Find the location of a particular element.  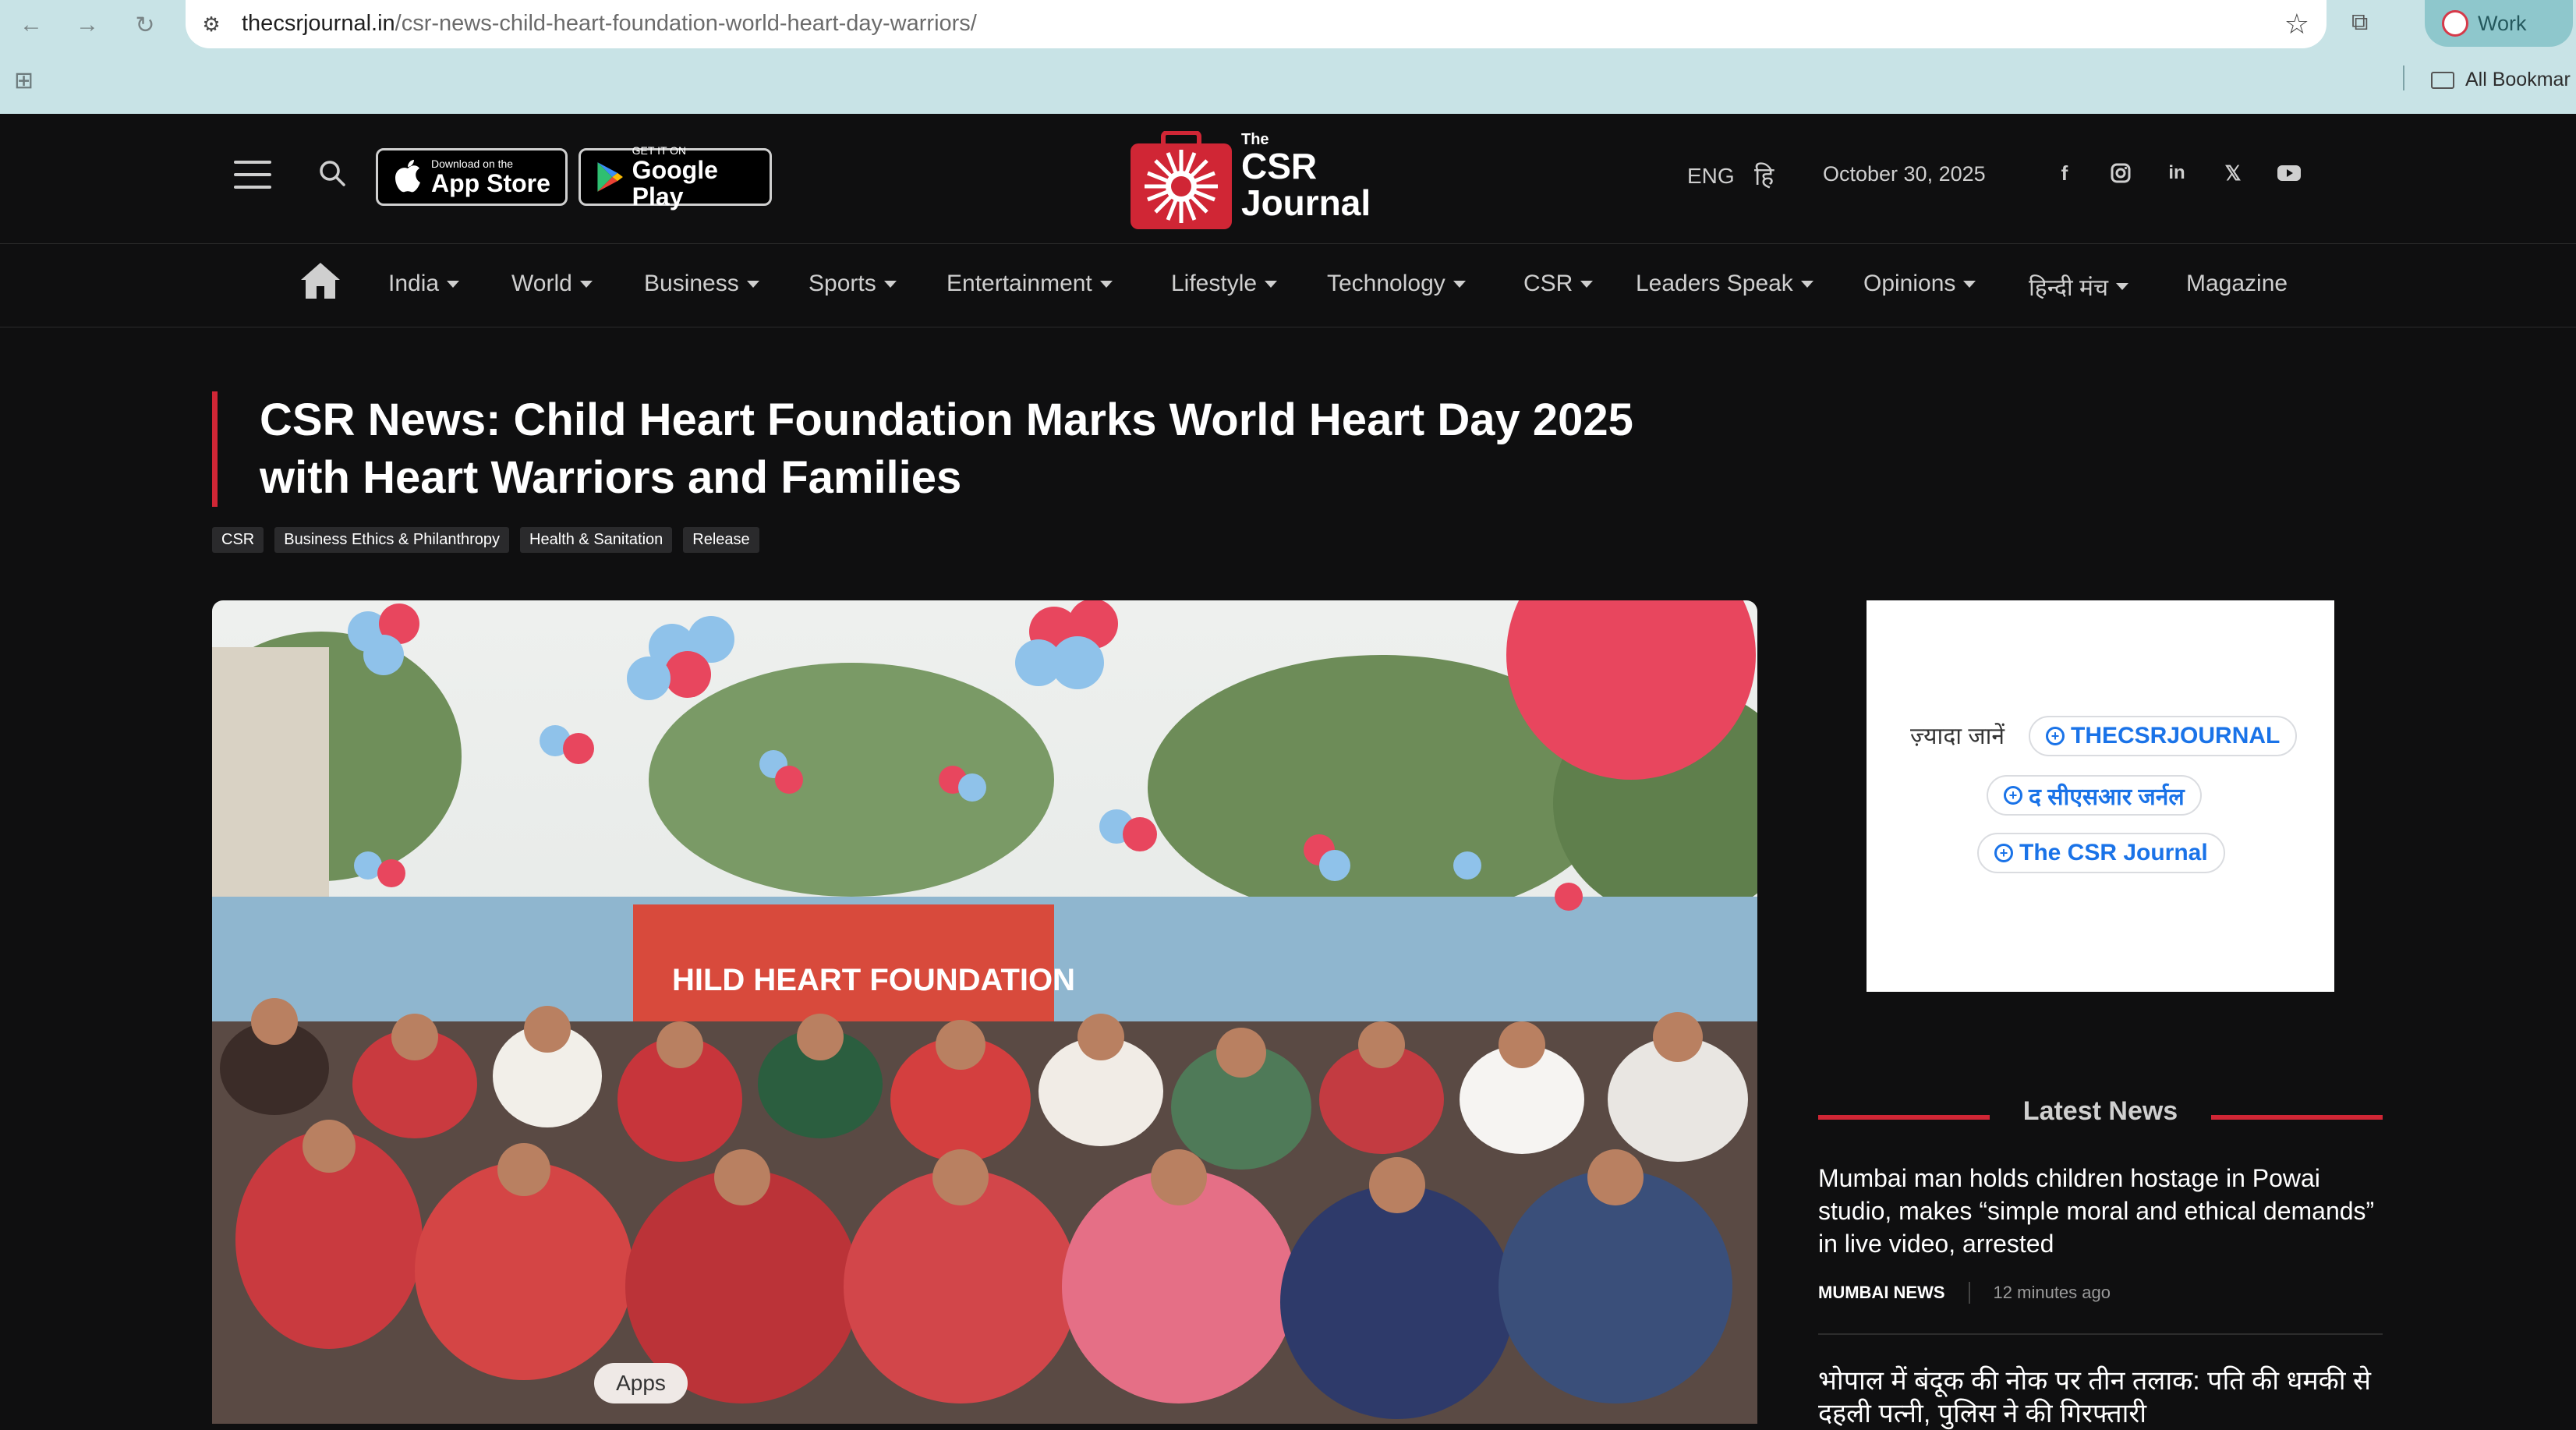

app-store-badge: Download on the App Store is located at coordinates (472, 177).